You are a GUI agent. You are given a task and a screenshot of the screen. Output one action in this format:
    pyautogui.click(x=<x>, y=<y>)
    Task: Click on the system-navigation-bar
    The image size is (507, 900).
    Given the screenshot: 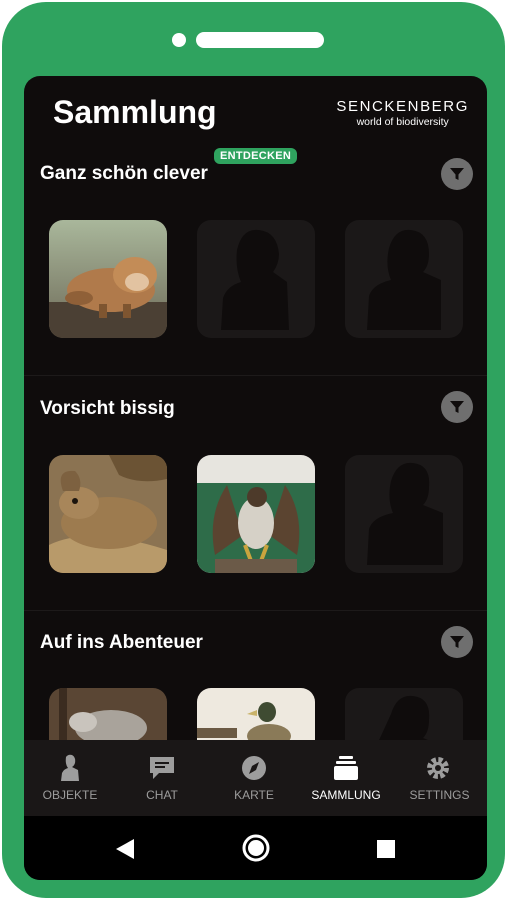 What is the action you would take?
    pyautogui.click(x=255, y=848)
    